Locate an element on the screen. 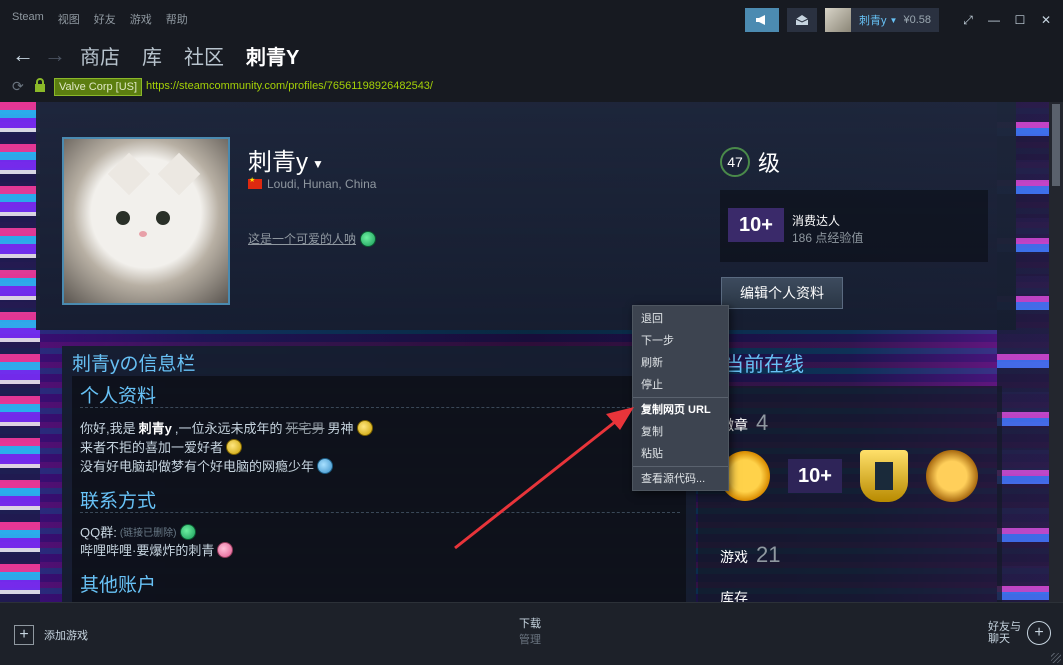 This screenshot has width=1063, height=665. featured-badge: 10+ 消费达人 186 点经验值 is located at coordinates (854, 226).